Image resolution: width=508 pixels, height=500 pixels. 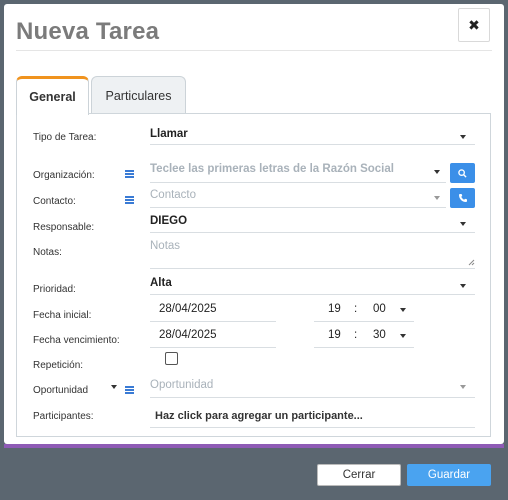 I want to click on oportunidad-underline, so click(x=312, y=397).